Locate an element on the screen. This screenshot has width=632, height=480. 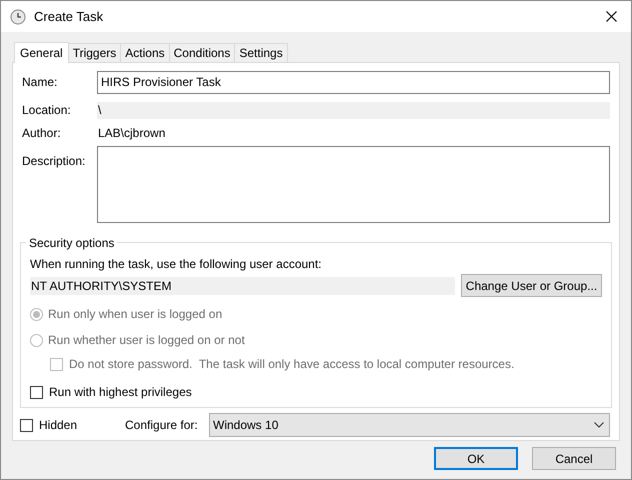
description-field is located at coordinates (353, 184).